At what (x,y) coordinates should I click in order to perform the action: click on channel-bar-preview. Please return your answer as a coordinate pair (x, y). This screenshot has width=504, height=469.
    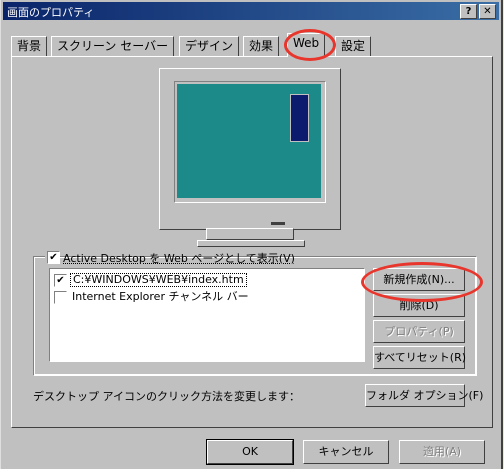
    Looking at the image, I should click on (299, 118).